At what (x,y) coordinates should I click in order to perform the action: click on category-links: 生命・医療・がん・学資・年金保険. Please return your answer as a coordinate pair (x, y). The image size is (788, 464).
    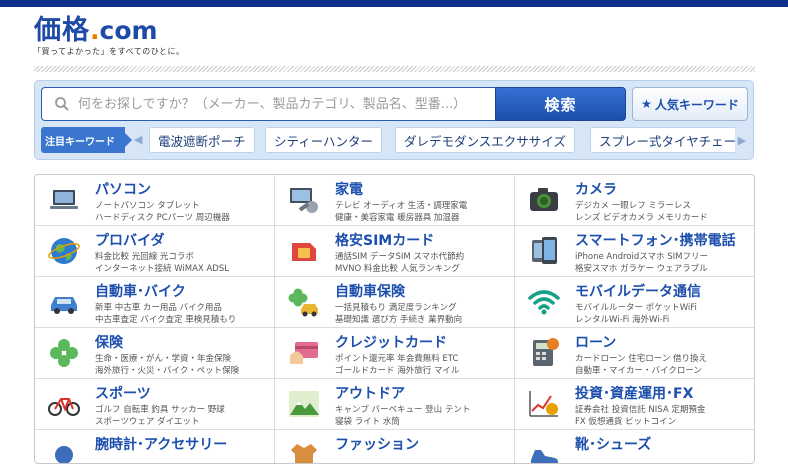
    Looking at the image, I should click on (163, 358).